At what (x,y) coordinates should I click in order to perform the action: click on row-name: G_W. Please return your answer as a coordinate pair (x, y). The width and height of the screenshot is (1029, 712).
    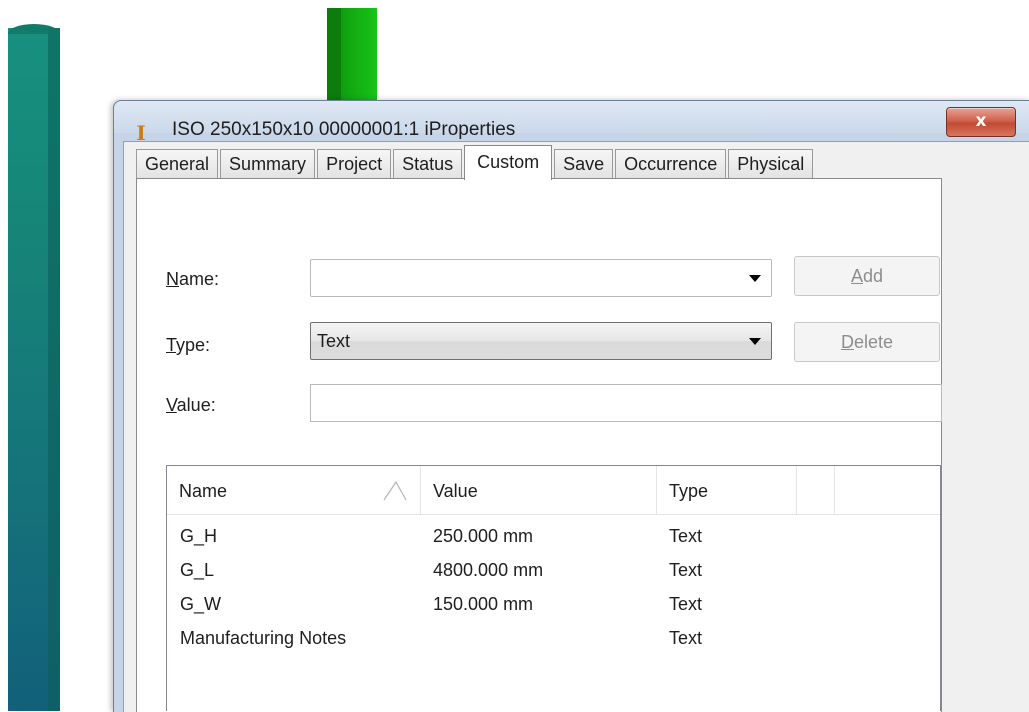
    Looking at the image, I should click on (201, 604).